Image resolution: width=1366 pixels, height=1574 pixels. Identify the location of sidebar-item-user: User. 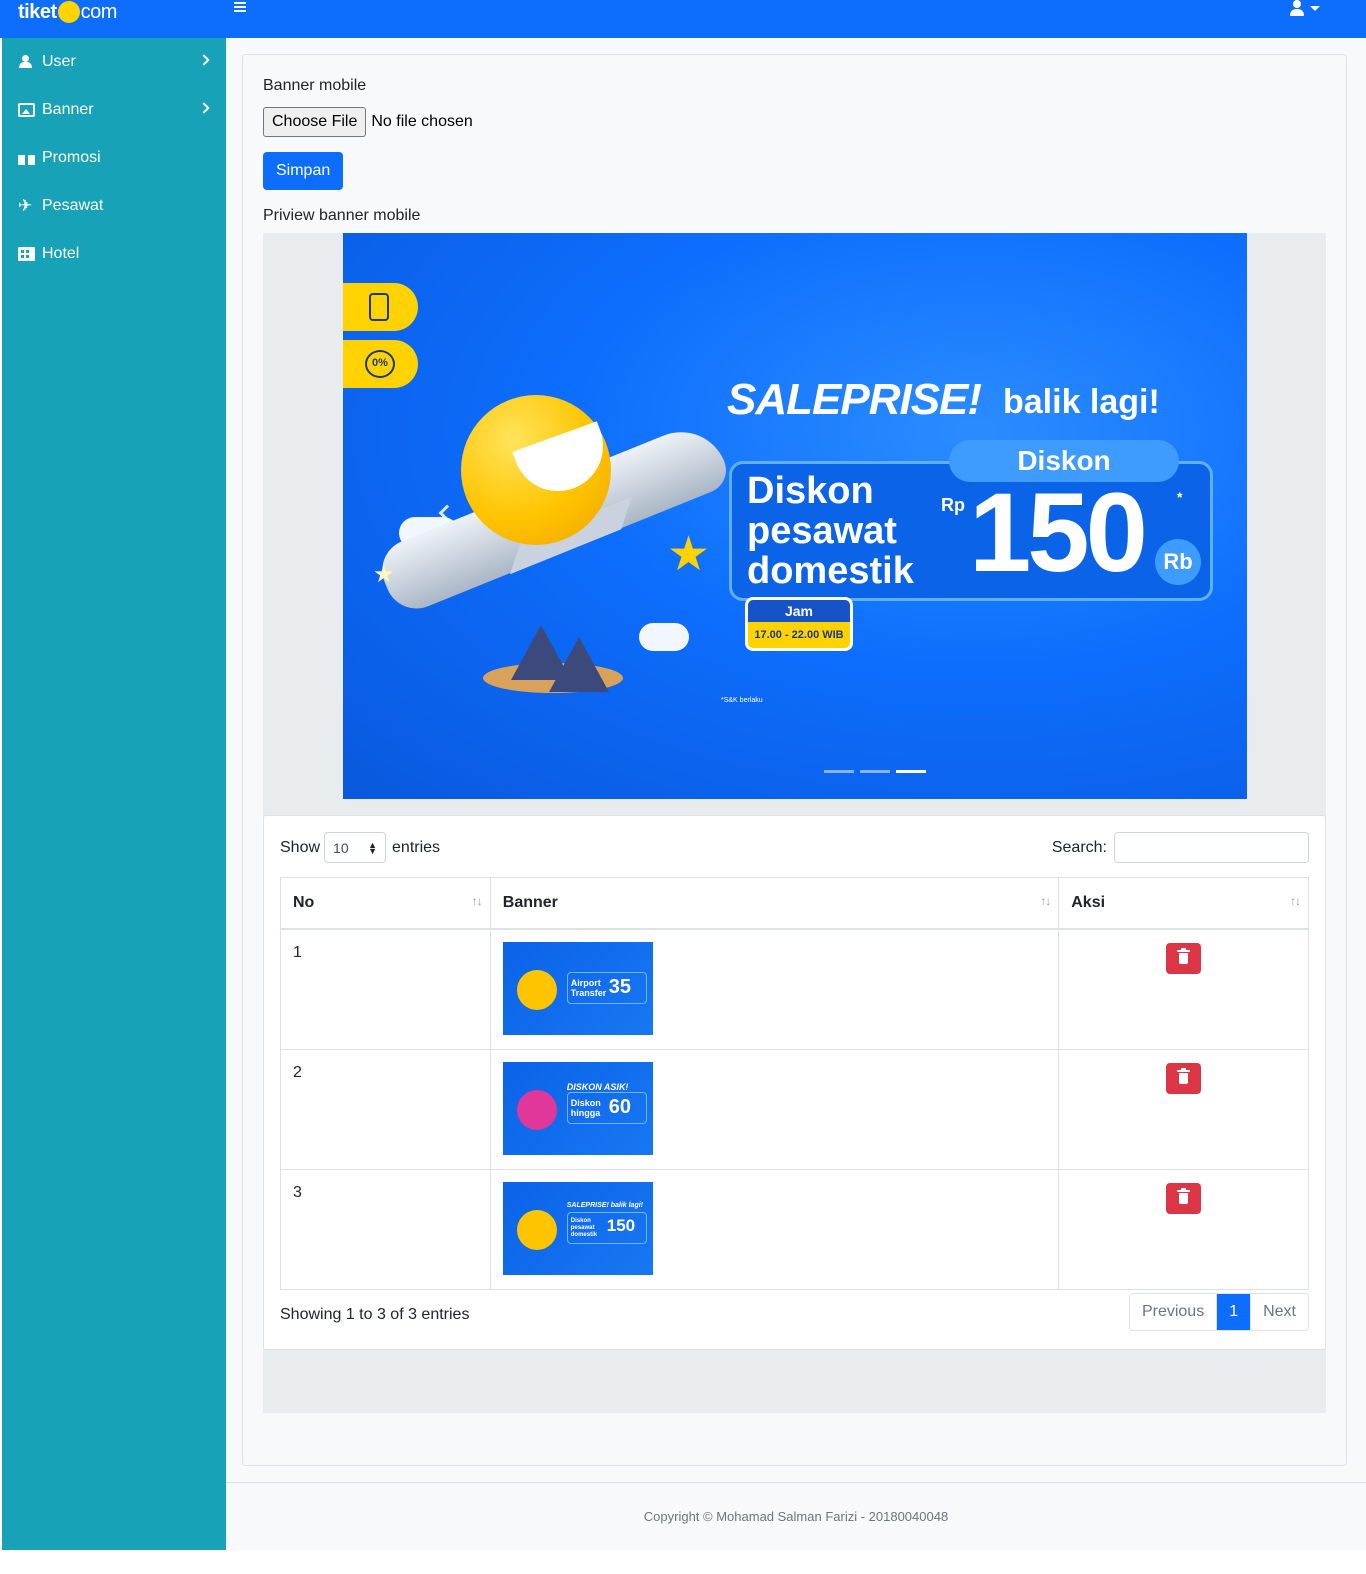
(114, 62).